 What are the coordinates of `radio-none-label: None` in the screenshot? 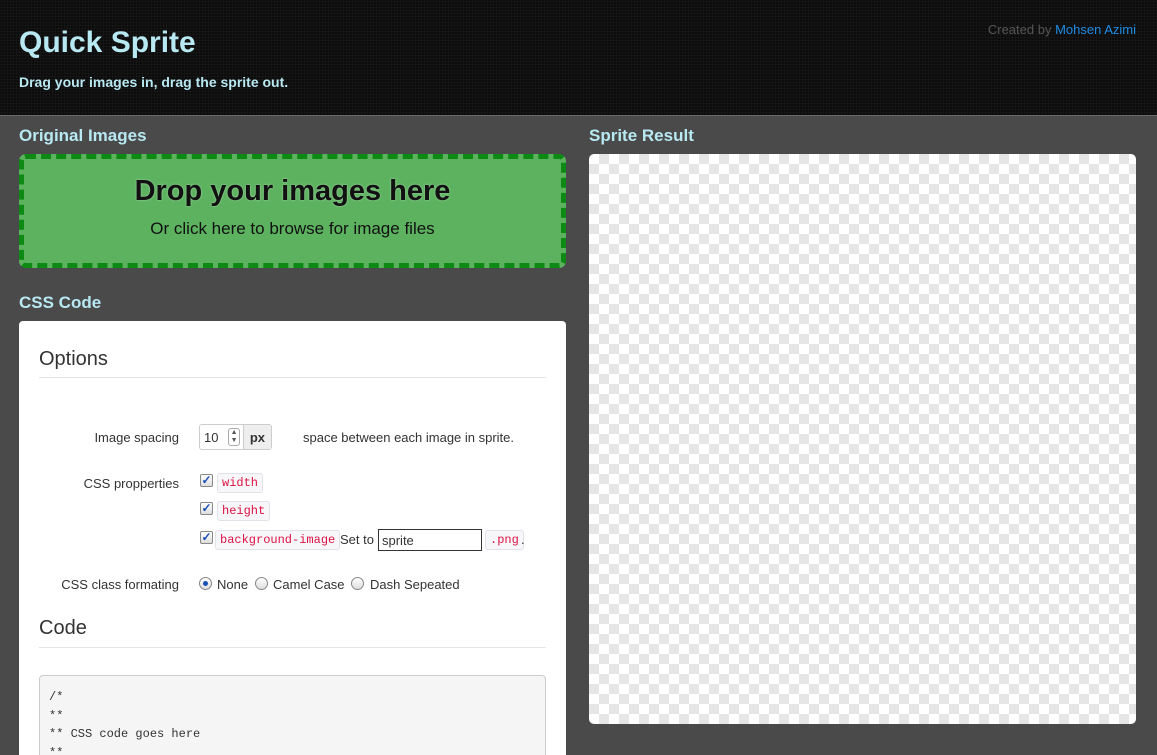 It's located at (232, 584).